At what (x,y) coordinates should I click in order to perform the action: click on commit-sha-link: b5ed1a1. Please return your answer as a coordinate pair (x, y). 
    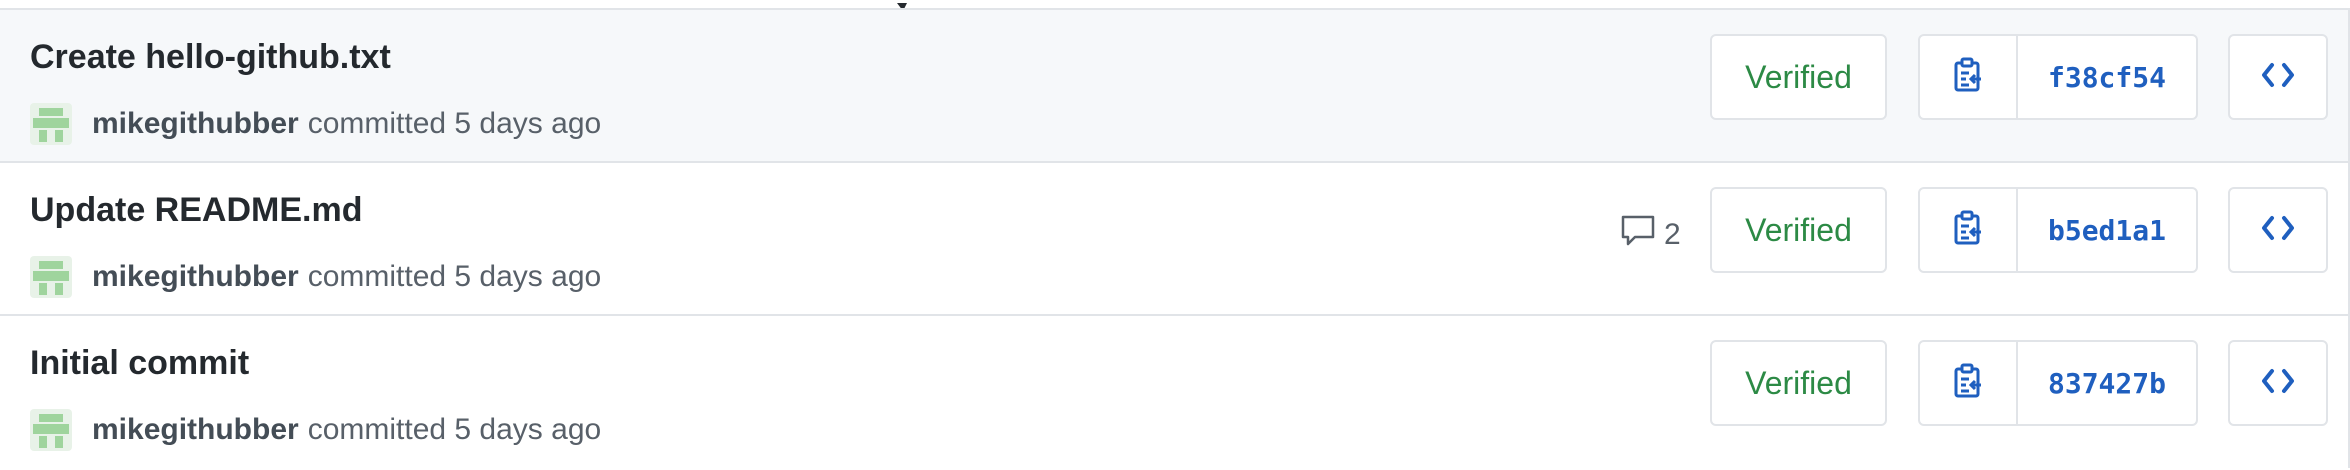
    Looking at the image, I should click on (2107, 230).